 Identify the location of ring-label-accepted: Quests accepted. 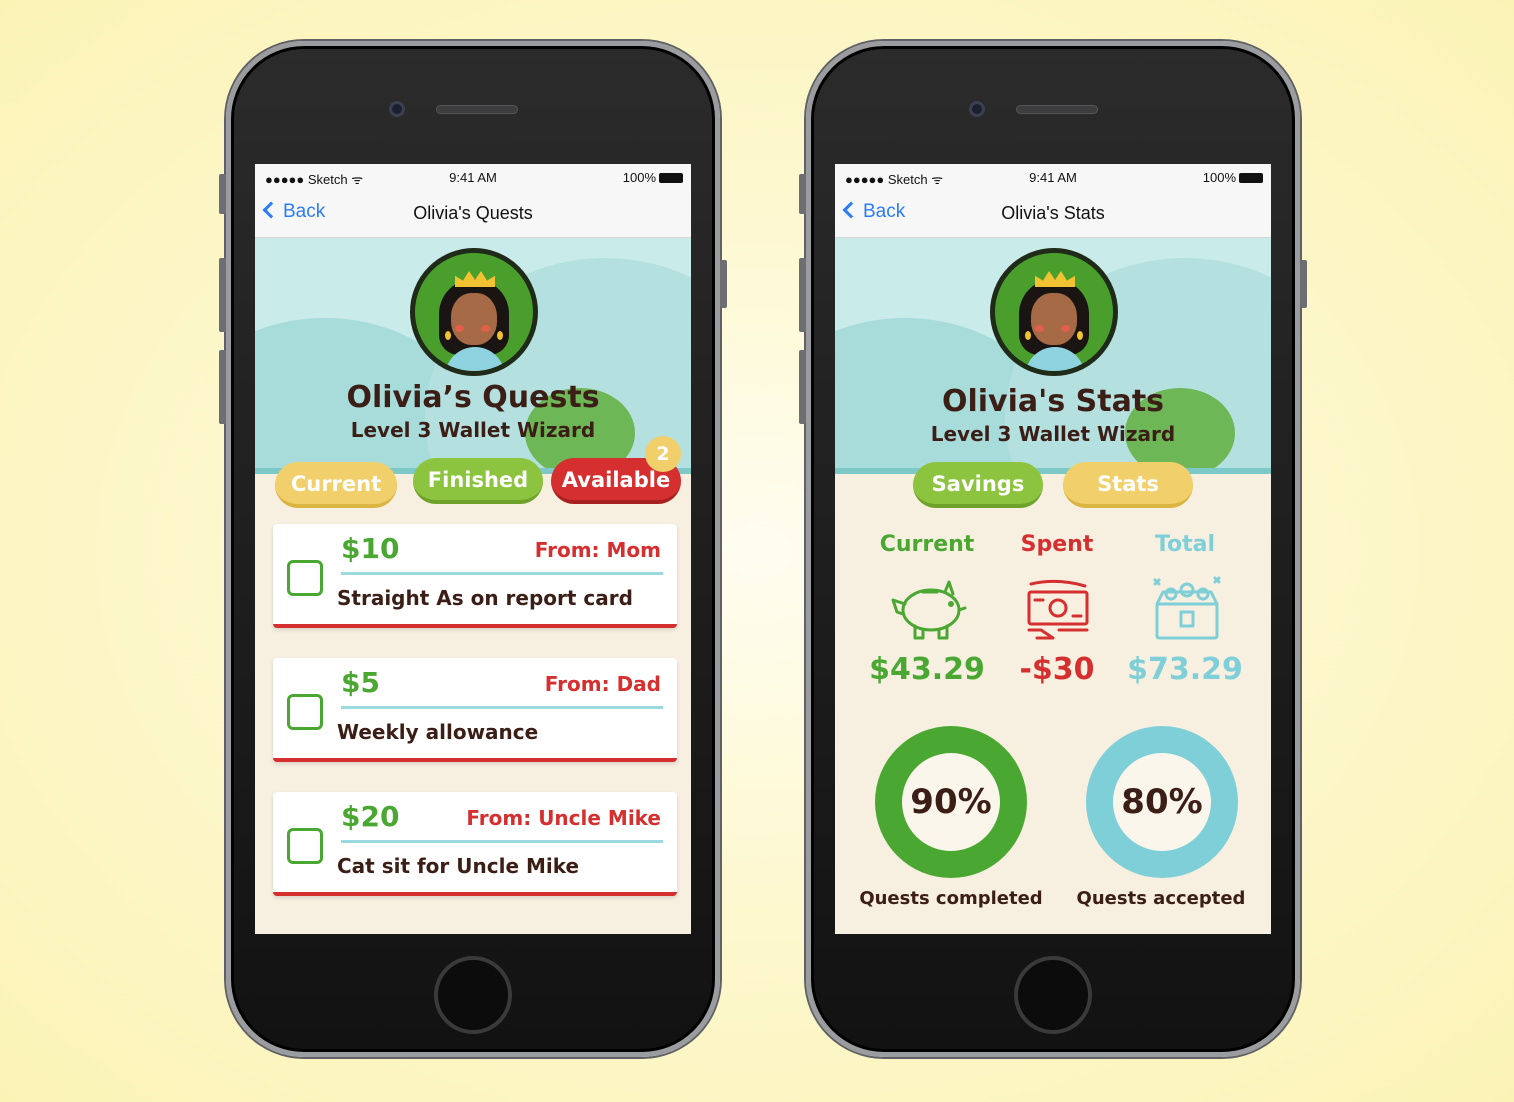
(1161, 898).